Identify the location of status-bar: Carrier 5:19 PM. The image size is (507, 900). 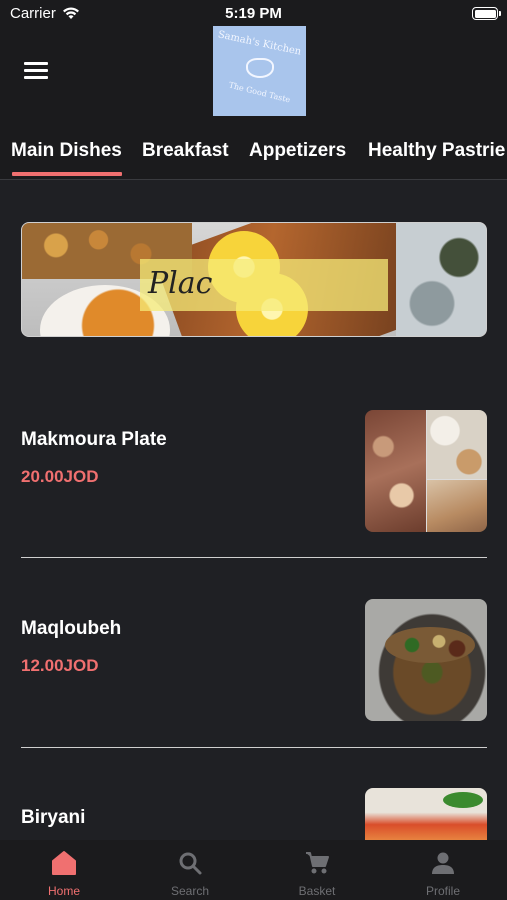
(253, 14).